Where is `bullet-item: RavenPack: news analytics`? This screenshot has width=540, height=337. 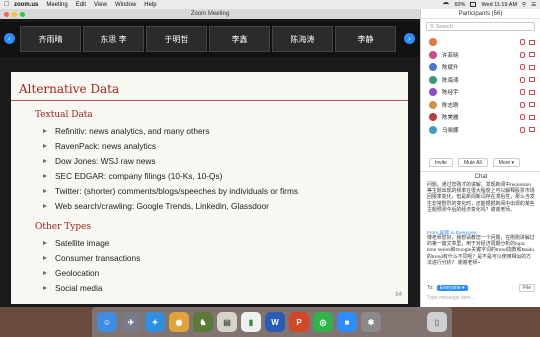 bullet-item: RavenPack: news analytics is located at coordinates (99, 146).